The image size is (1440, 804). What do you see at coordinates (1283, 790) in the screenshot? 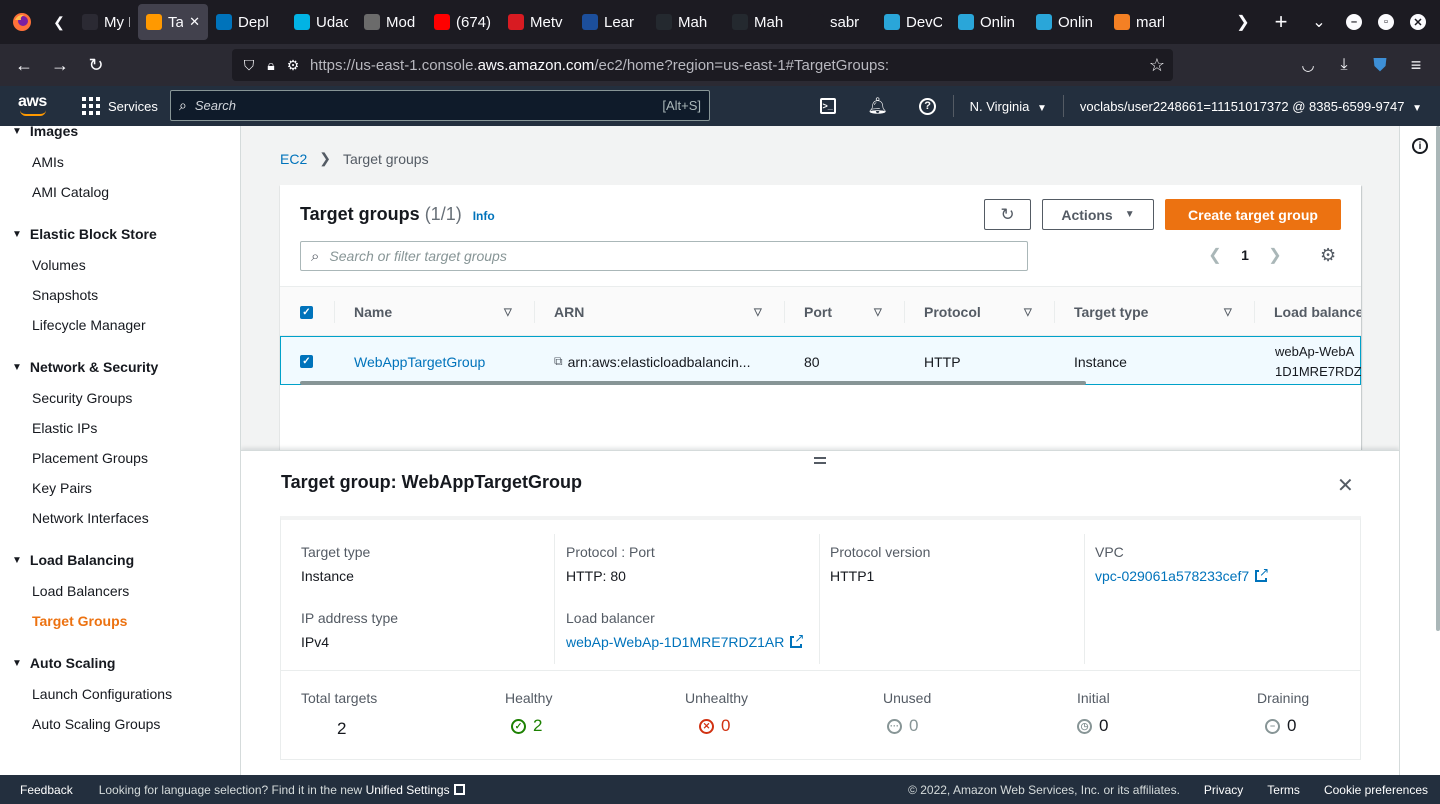
I see `terms-link: Terms` at bounding box center [1283, 790].